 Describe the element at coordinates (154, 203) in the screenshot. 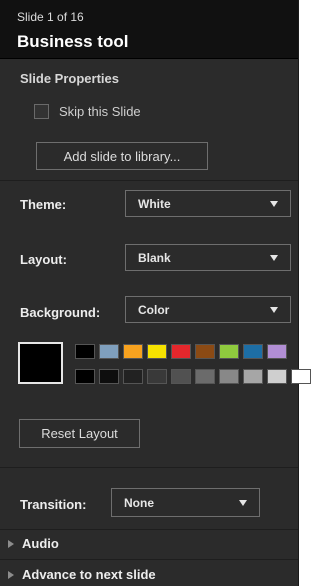

I see `theme-select-value: White` at that location.